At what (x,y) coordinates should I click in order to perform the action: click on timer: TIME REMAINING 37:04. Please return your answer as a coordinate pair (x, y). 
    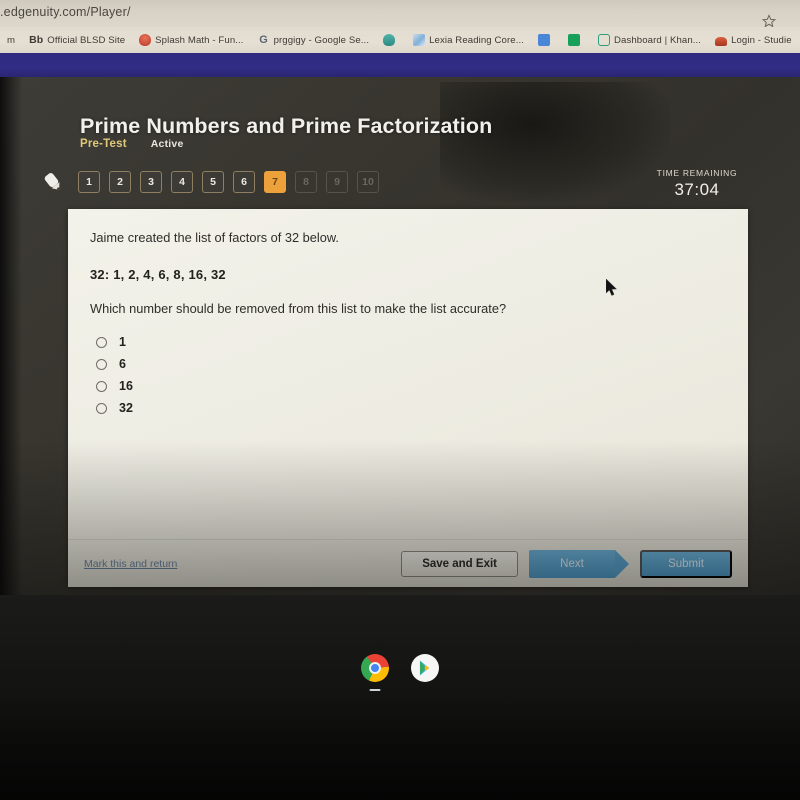
    Looking at the image, I should click on (697, 184).